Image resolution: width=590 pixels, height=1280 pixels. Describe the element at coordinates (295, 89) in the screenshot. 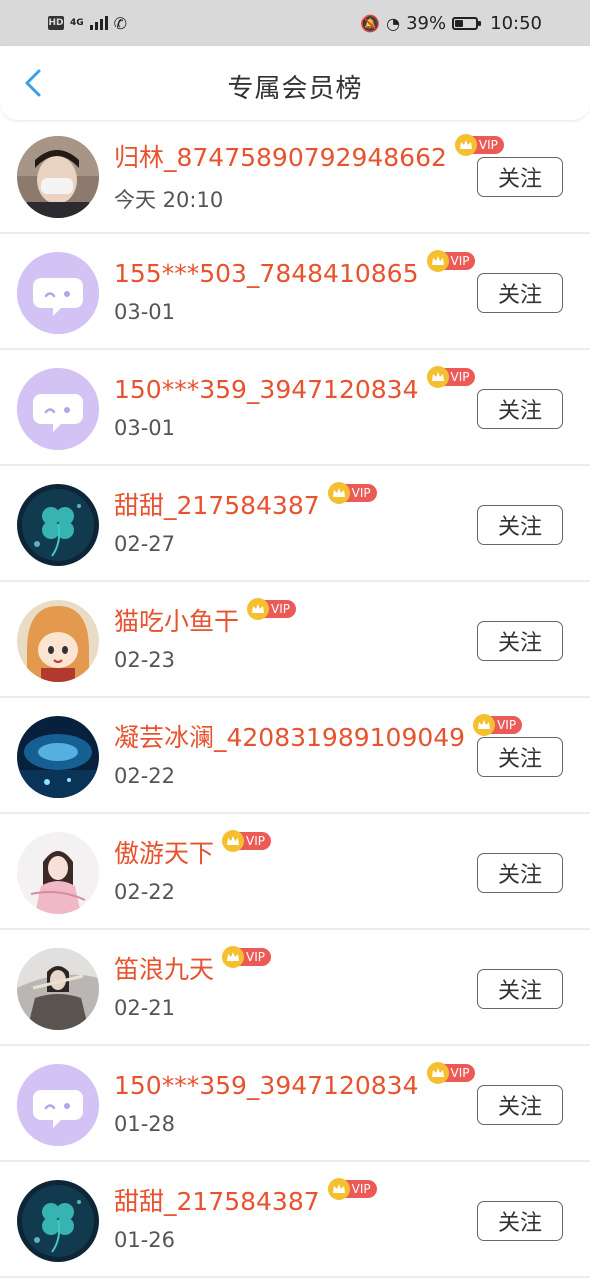

I see `page-title: 专属会员榜` at that location.